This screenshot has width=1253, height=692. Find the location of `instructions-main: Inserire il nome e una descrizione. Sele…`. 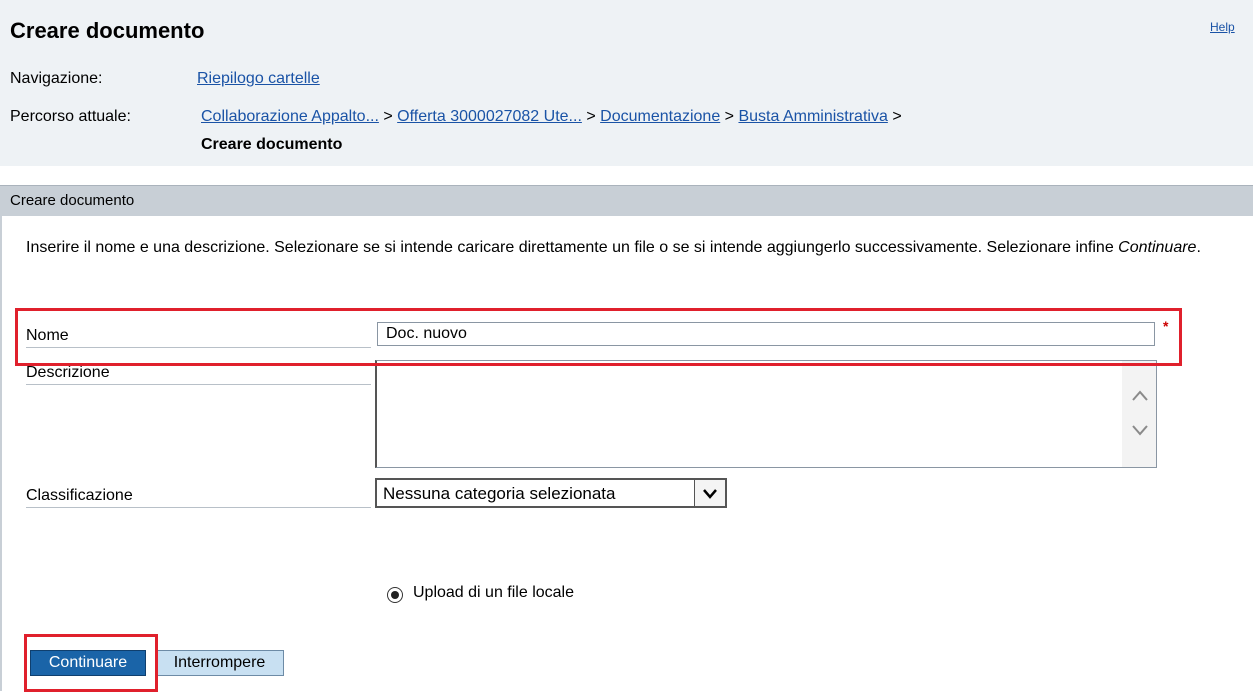

instructions-main: Inserire il nome e una descrizione. Sele… is located at coordinates (572, 247).